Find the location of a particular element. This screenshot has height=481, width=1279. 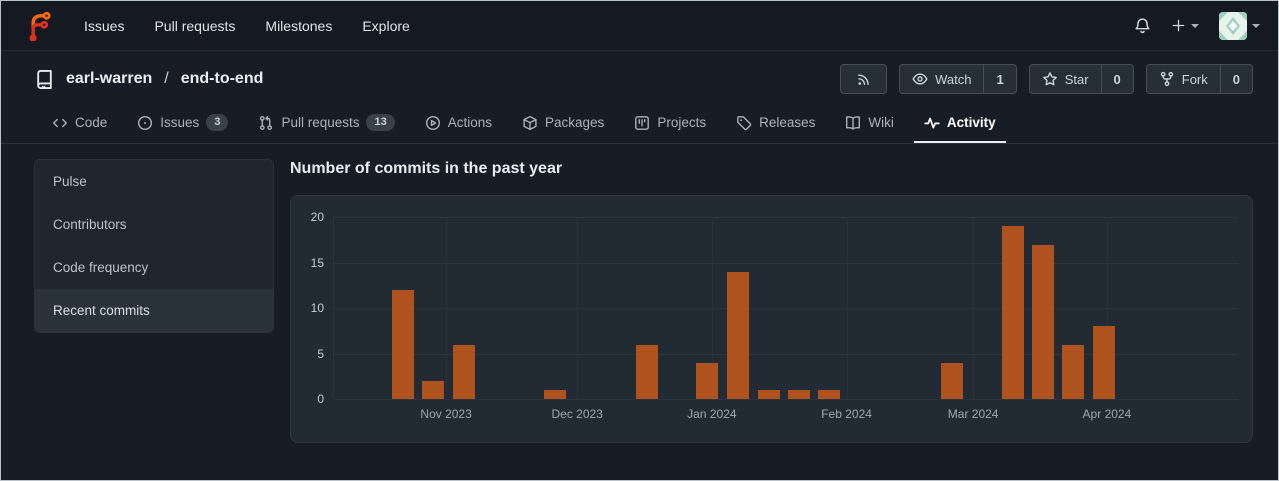

nav-link-explore: Explore is located at coordinates (385, 26).